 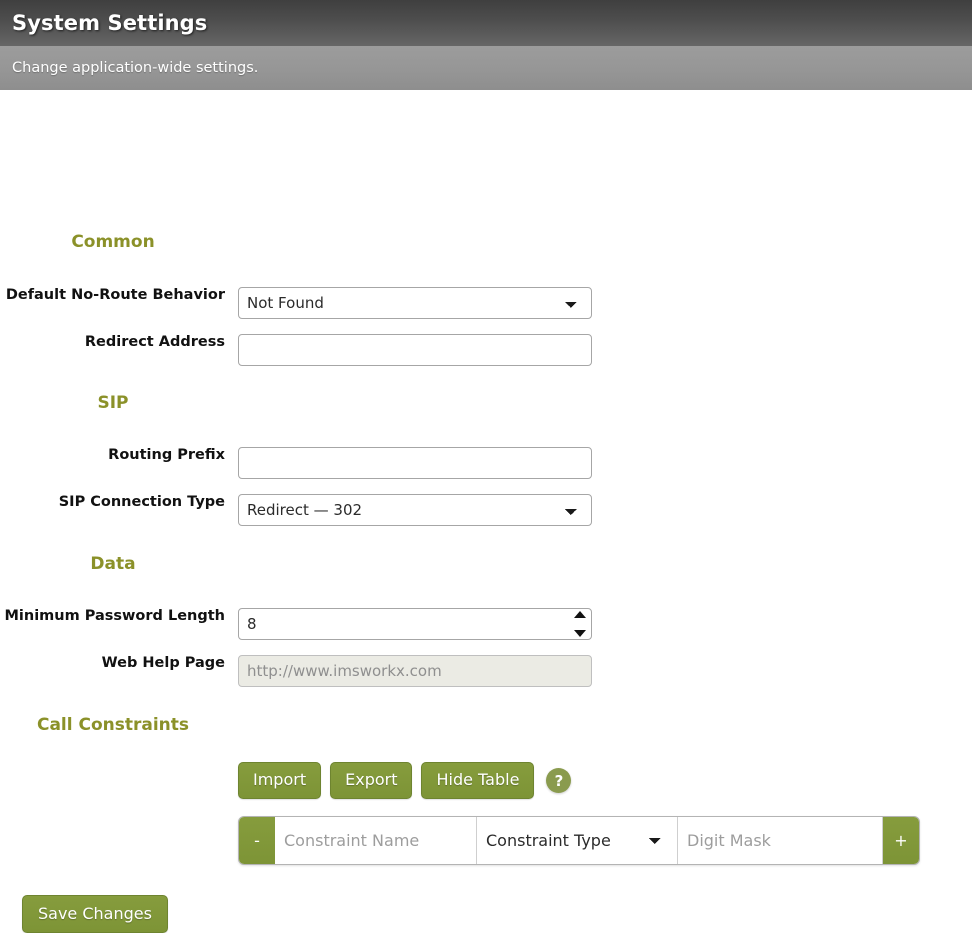 I want to click on label-sip-connection-type: SIP Connection Type, so click(x=141, y=502).